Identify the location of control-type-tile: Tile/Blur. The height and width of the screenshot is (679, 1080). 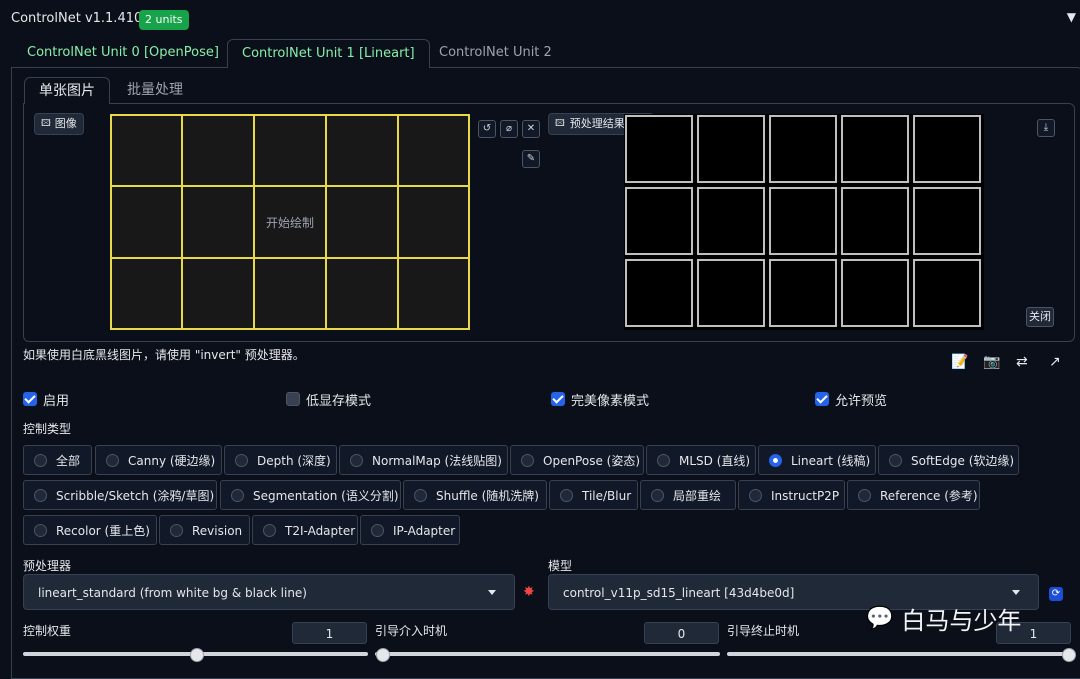
(593, 495).